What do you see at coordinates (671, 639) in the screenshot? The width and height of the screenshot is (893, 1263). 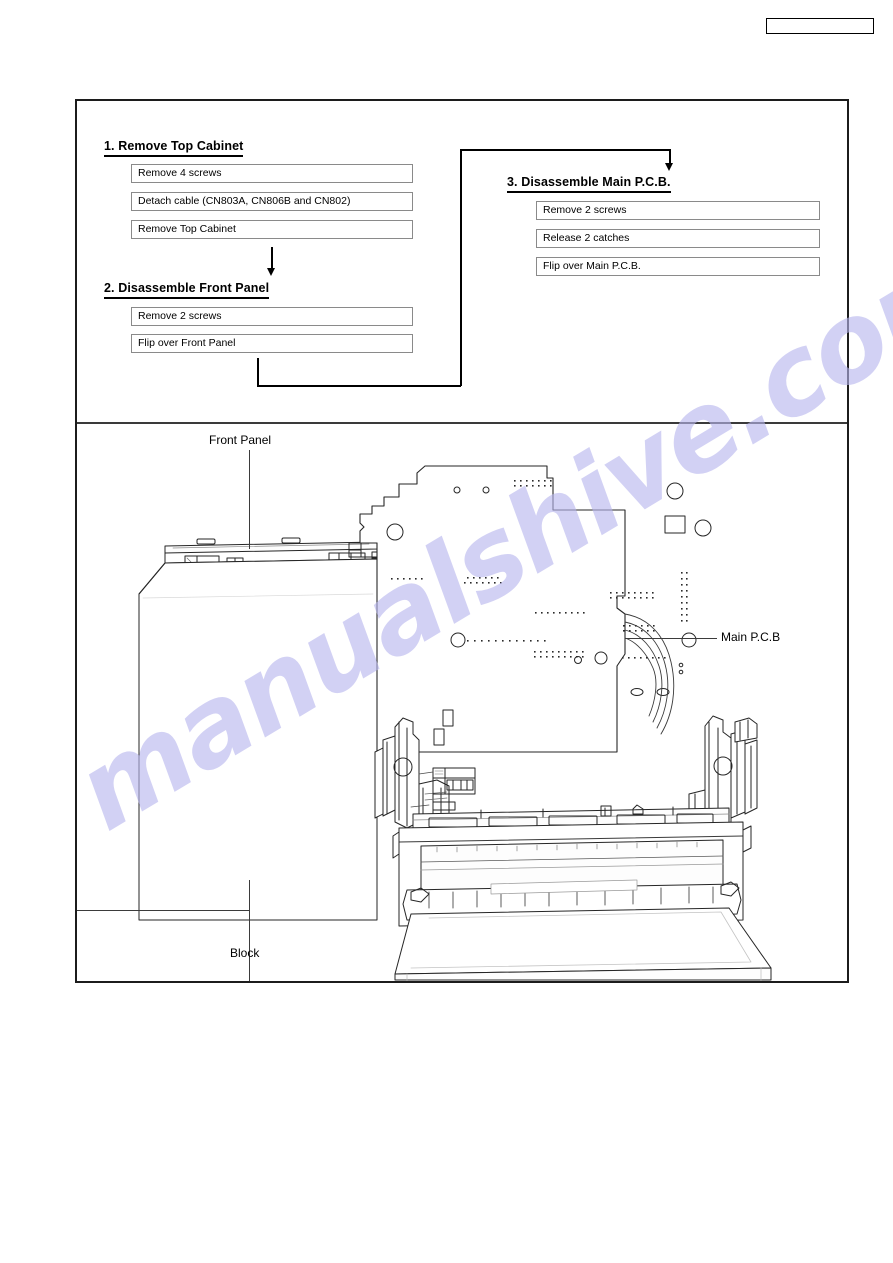 I see `leader-main-pcb` at bounding box center [671, 639].